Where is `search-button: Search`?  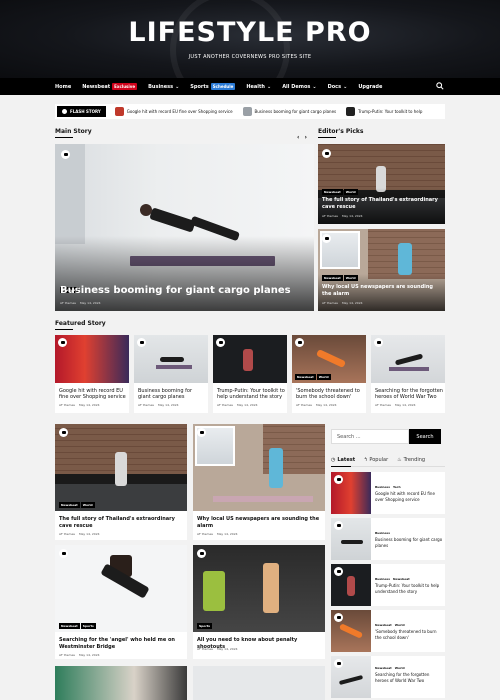 search-button: Search is located at coordinates (425, 436).